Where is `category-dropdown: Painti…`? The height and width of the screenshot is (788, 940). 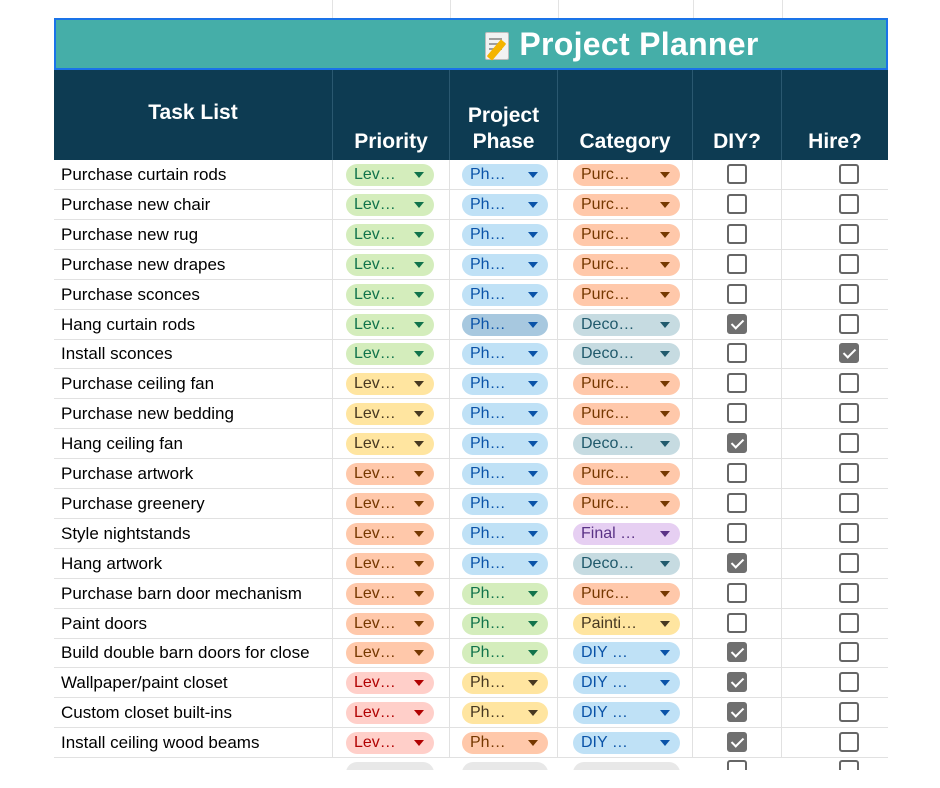 category-dropdown: Painti… is located at coordinates (626, 623).